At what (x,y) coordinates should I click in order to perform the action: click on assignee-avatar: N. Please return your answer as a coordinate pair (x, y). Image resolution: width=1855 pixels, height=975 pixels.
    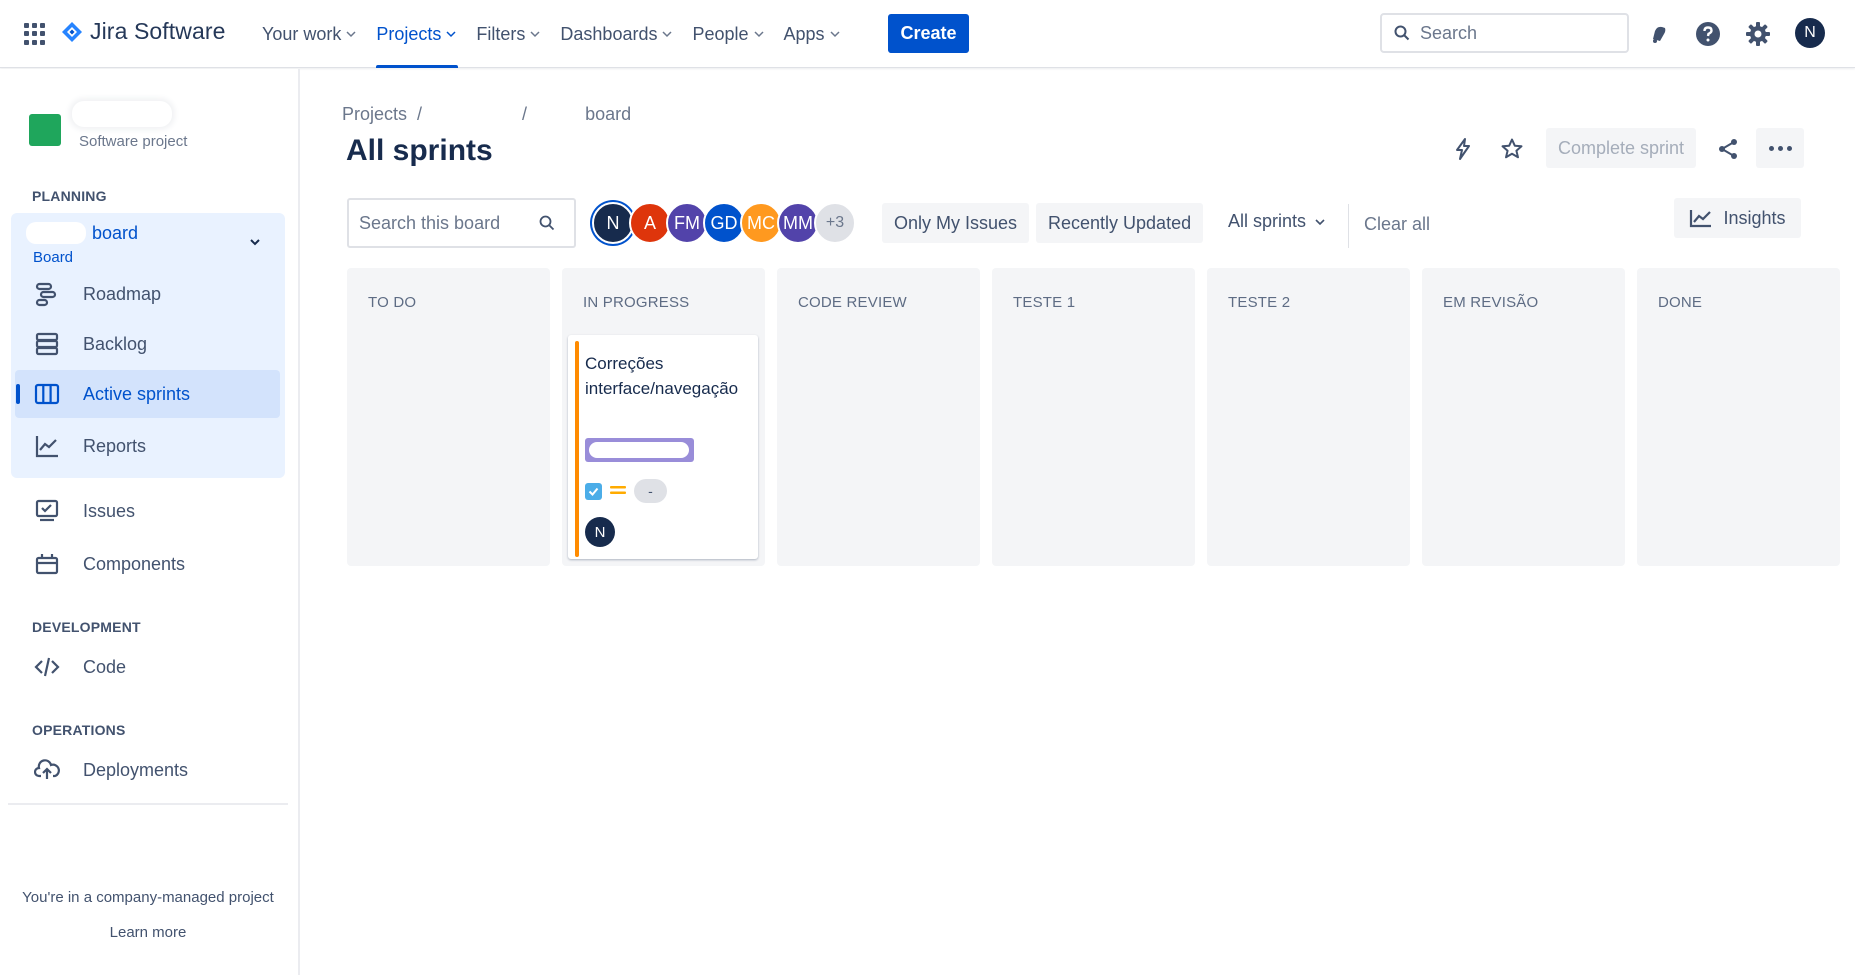
    Looking at the image, I should click on (600, 532).